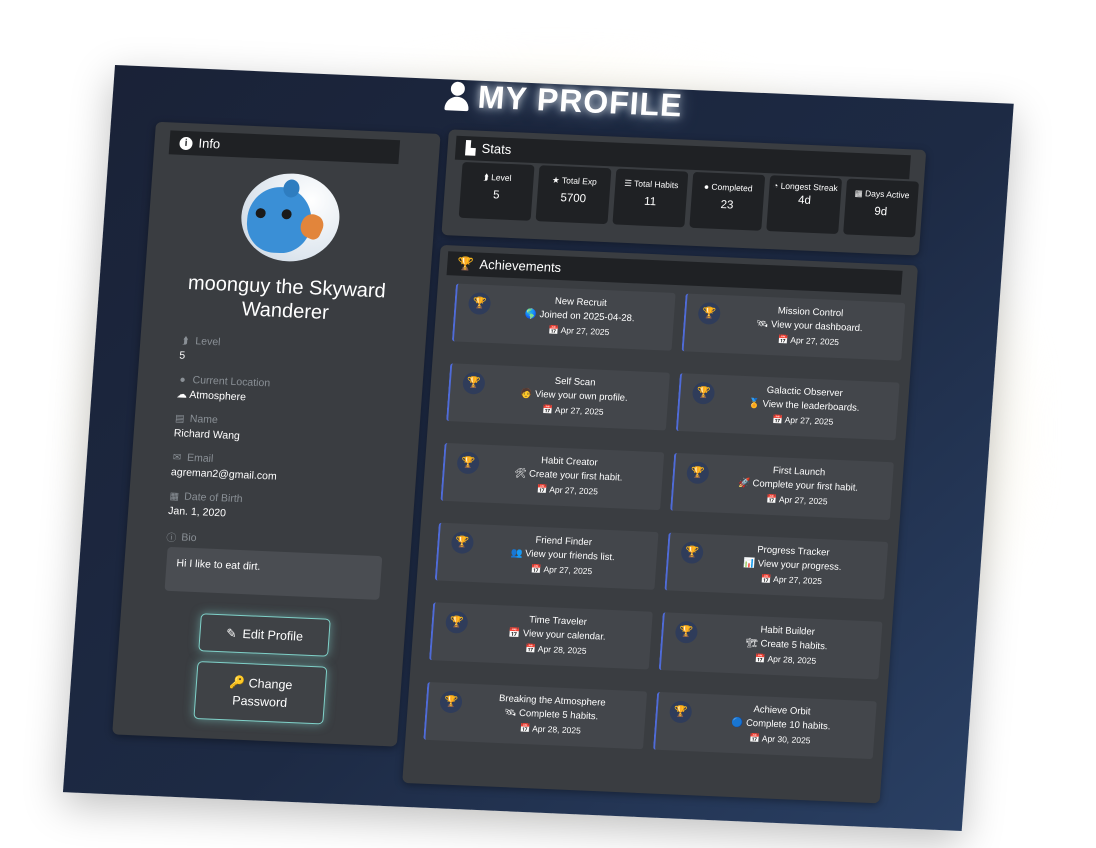 This screenshot has width=1096, height=848. I want to click on location-field: ● Current Location ☁ Atmosphere, so click(282, 391).